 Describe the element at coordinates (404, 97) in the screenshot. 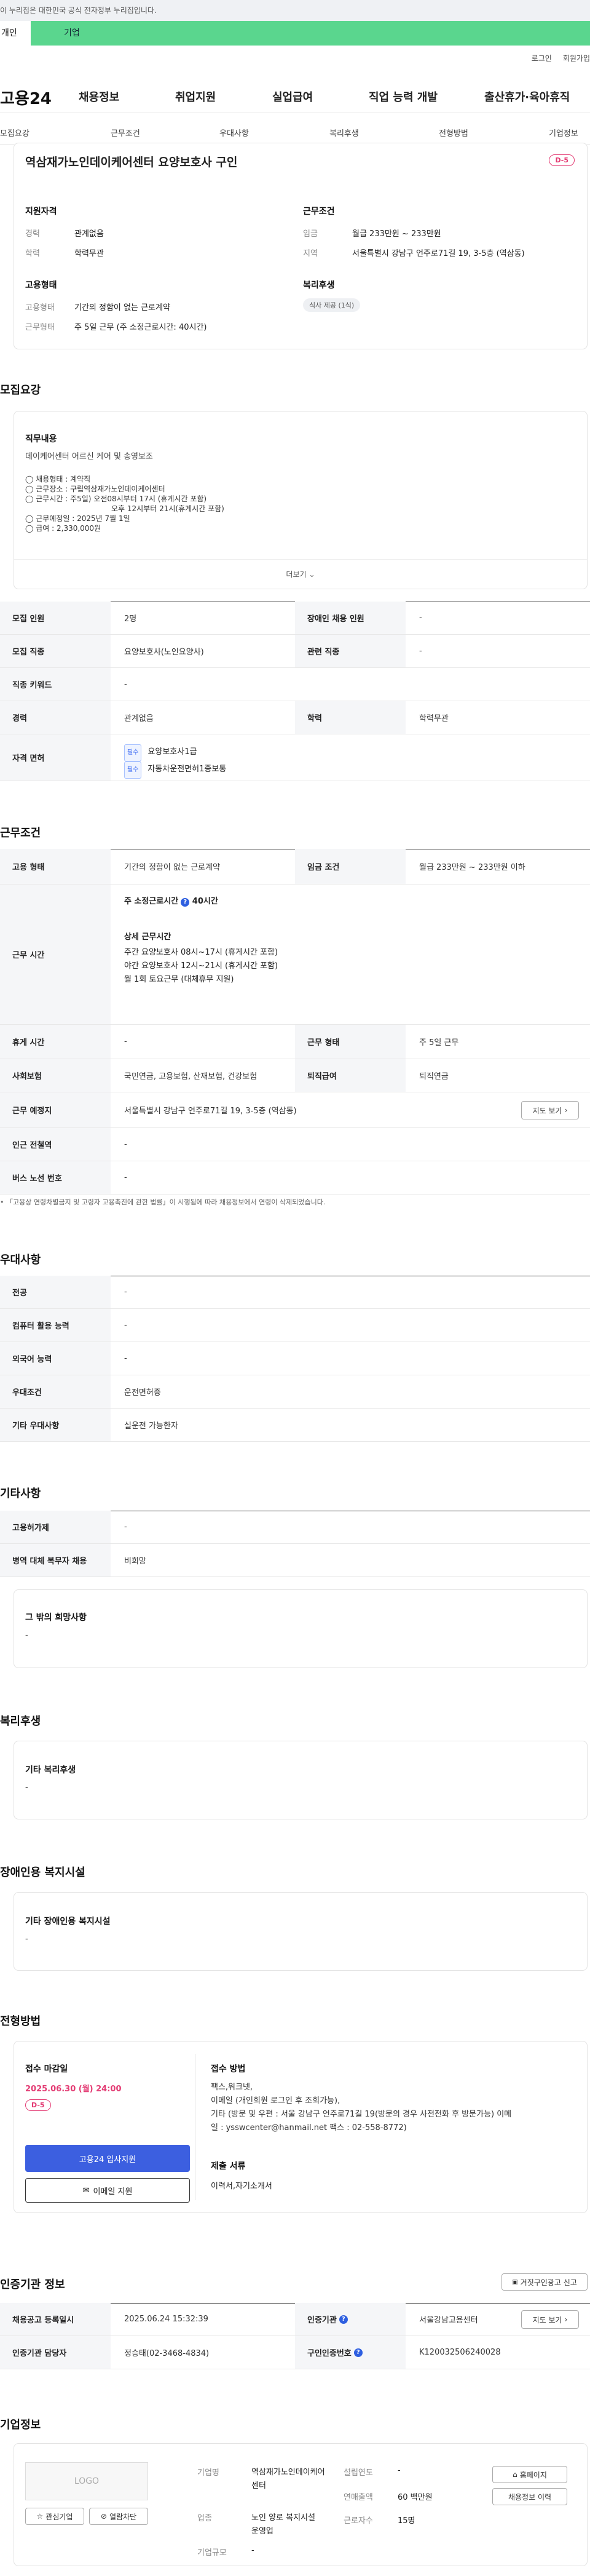

I see `gnb-menu-training: 직업 능력 개발` at that location.